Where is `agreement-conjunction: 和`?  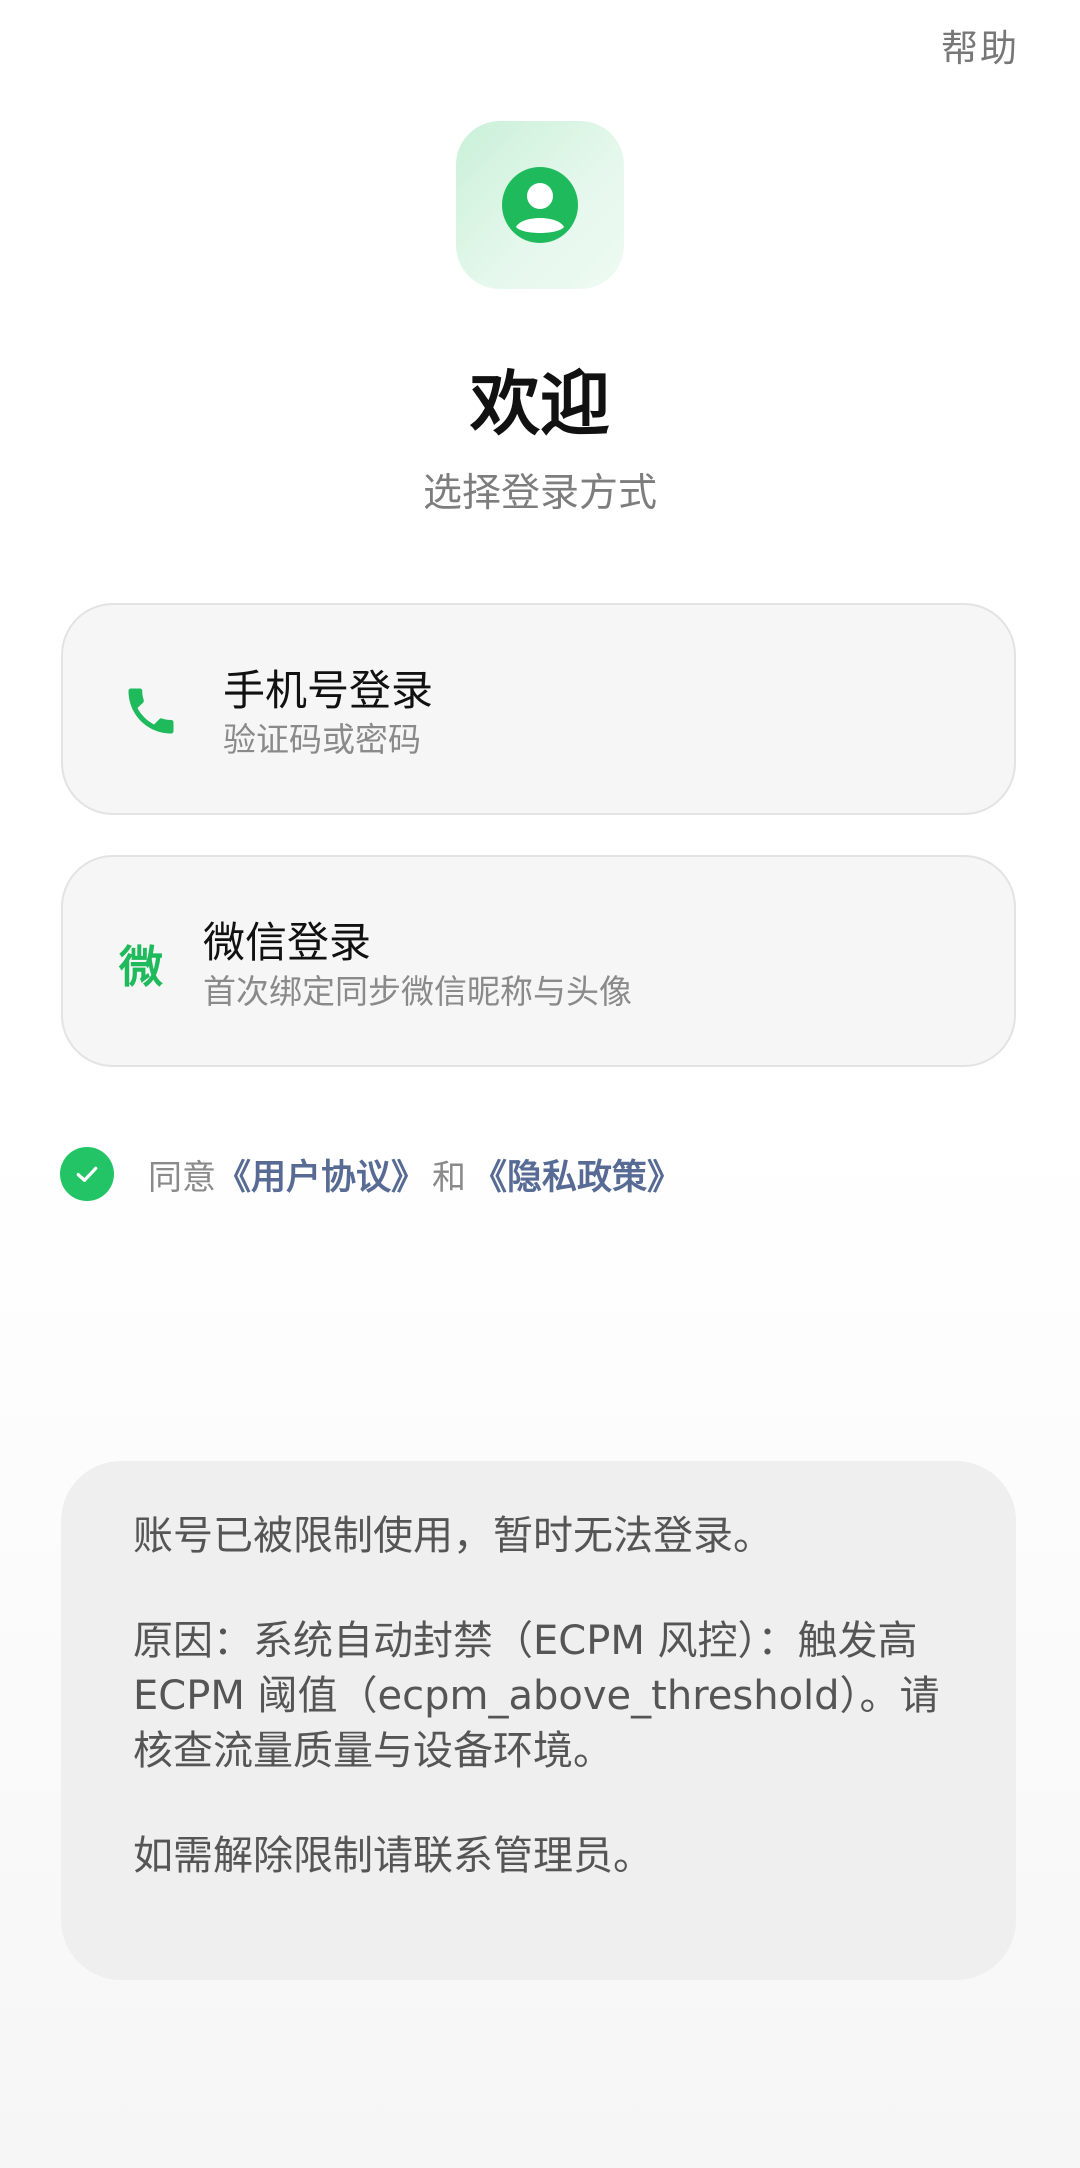 agreement-conjunction: 和 is located at coordinates (449, 1177).